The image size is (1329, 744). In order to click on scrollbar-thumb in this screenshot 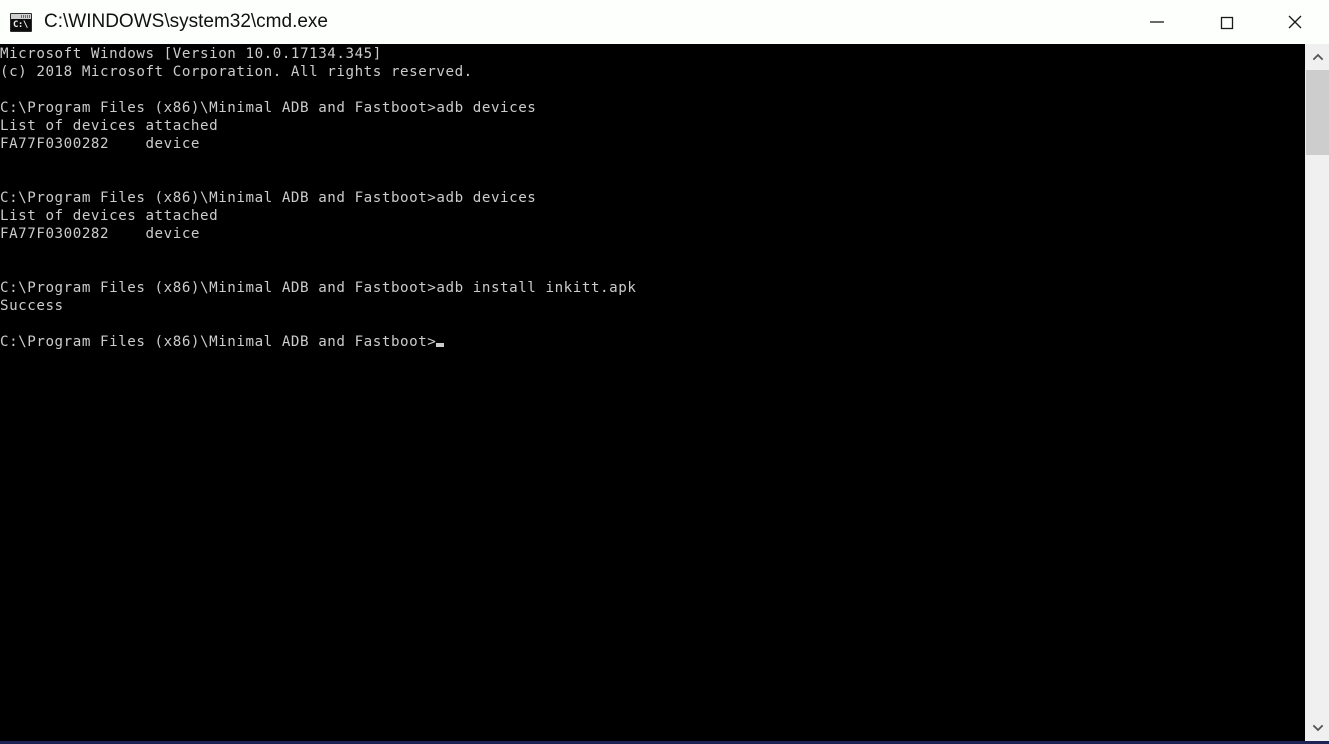, I will do `click(1317, 112)`.